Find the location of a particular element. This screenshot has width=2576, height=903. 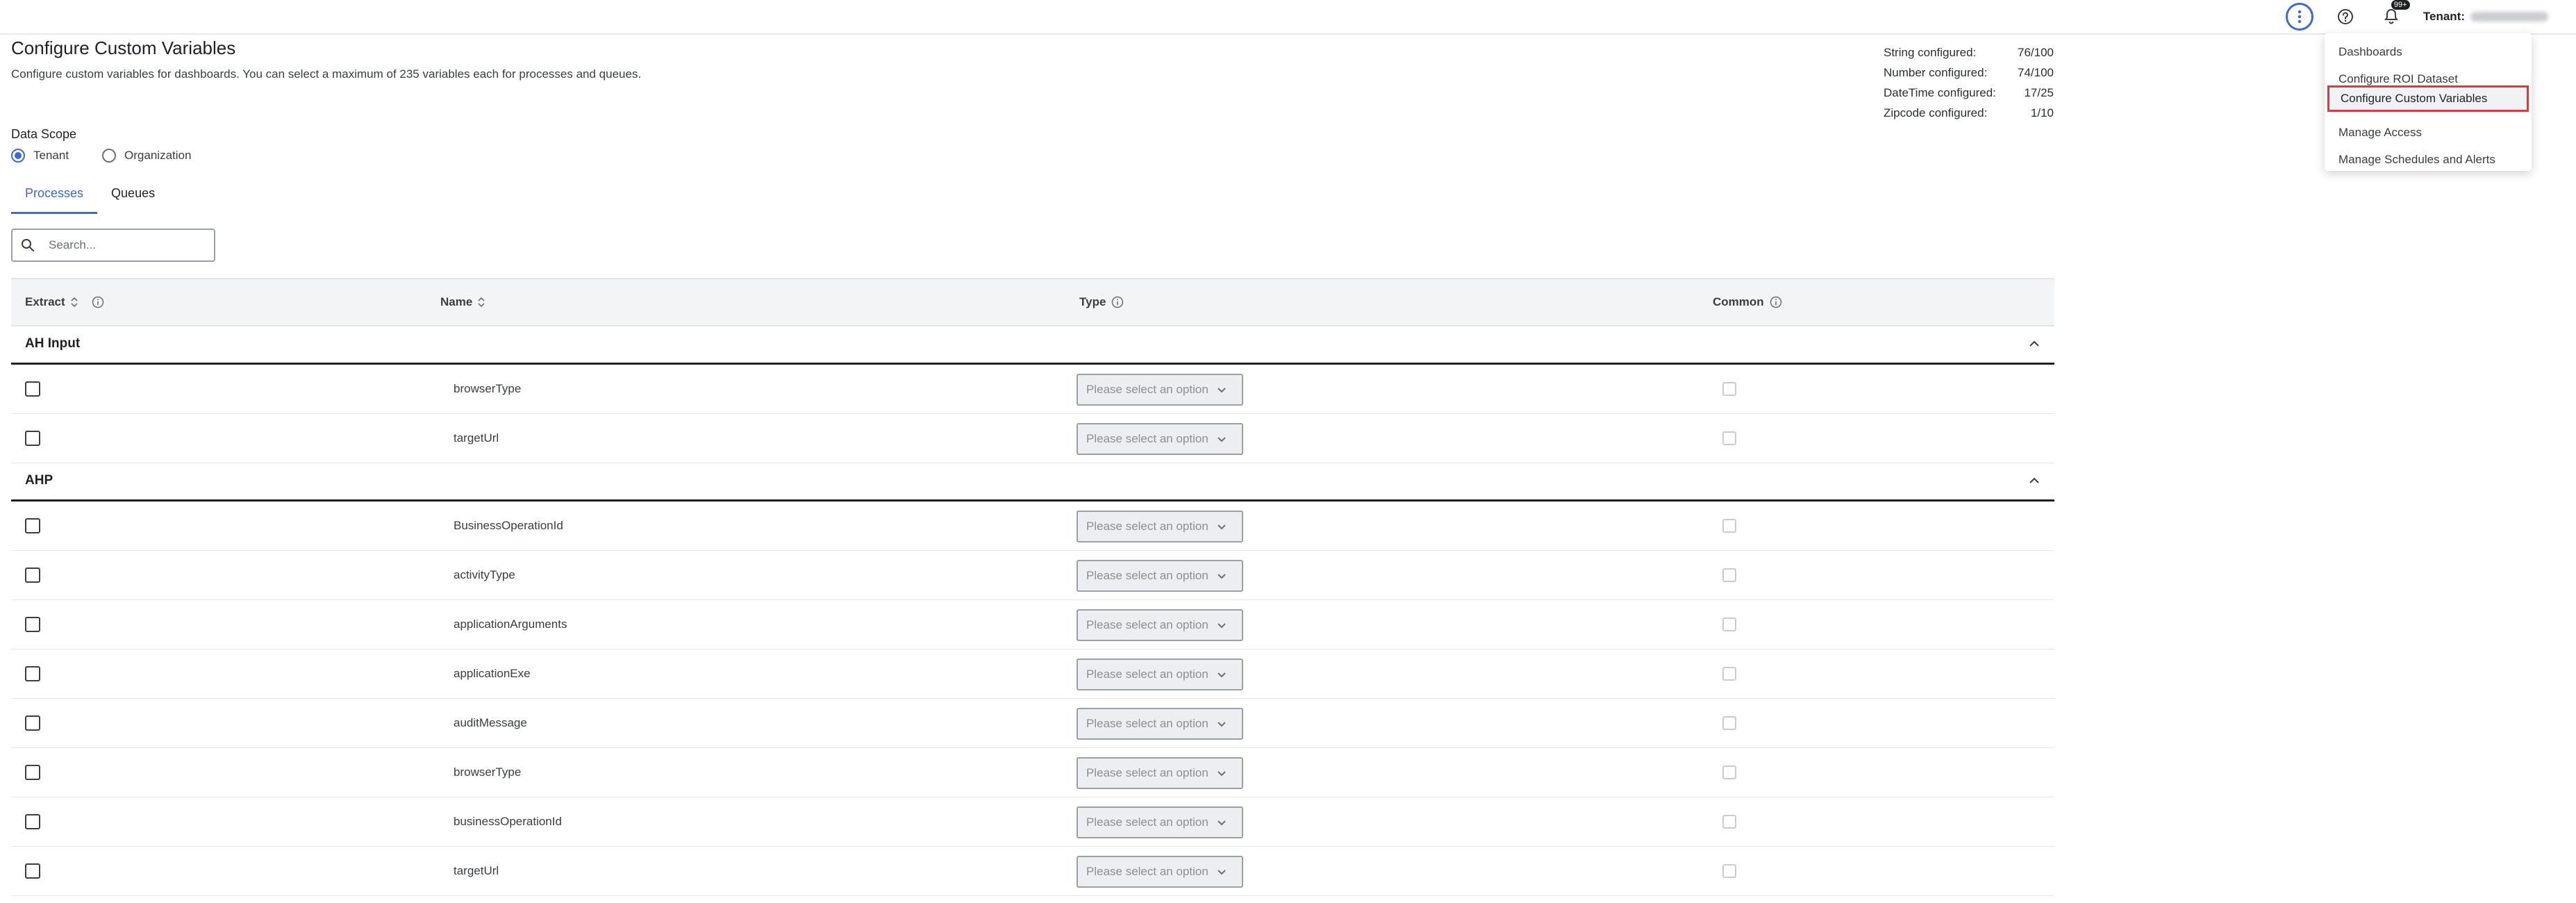

tenant-name-redacted is located at coordinates (2509, 17).